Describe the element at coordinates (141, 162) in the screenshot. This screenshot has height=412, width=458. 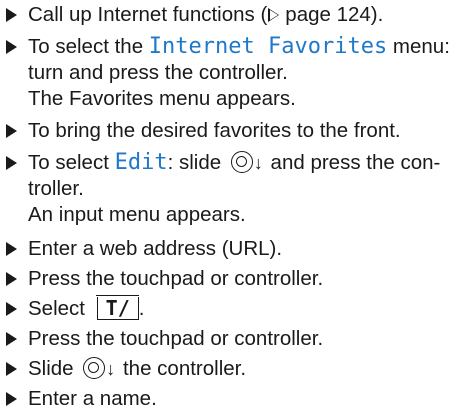
I see `menu-edit: Edit` at that location.